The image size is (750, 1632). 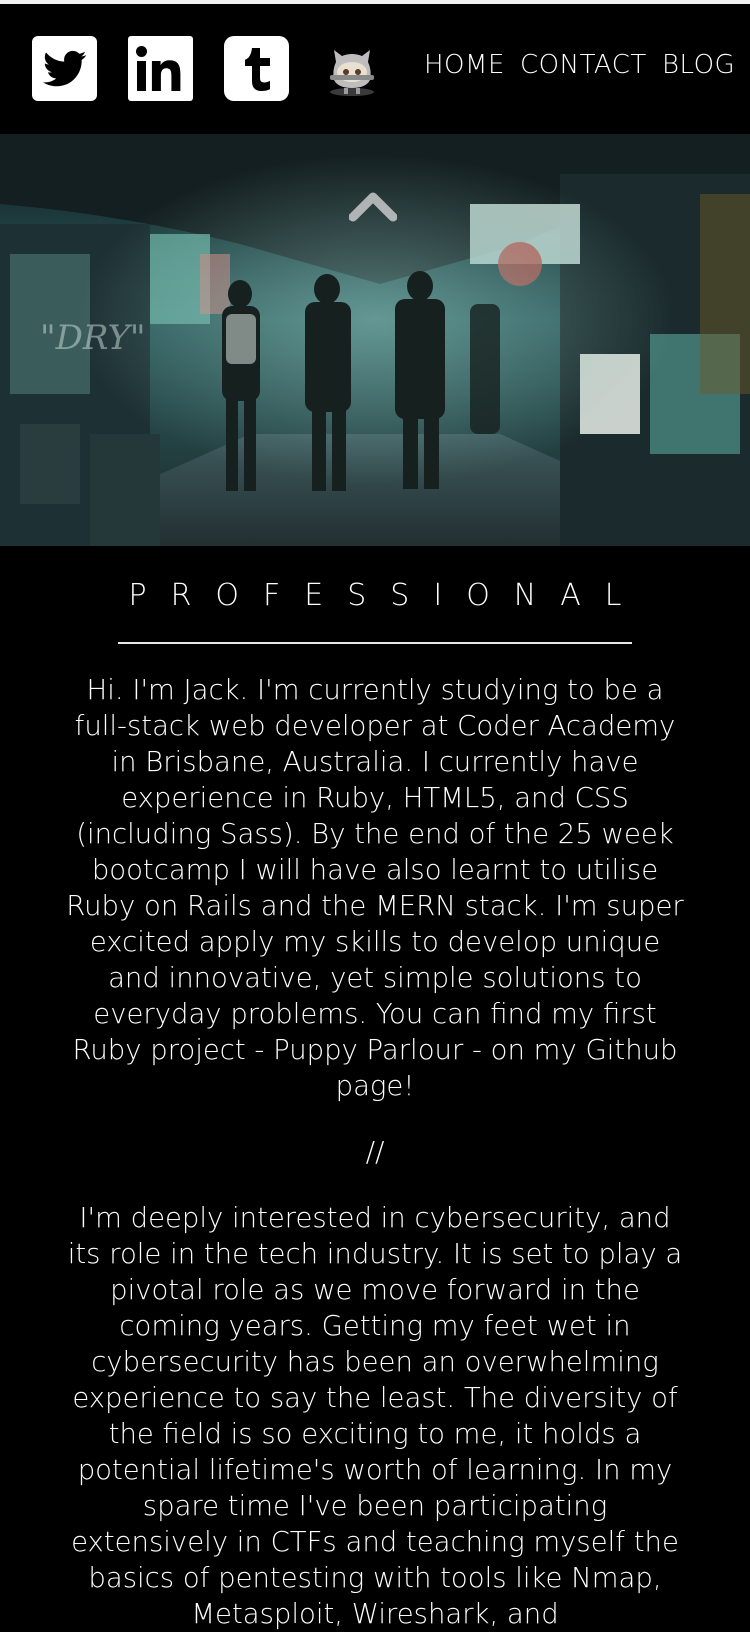 I want to click on github-link, so click(x=352, y=70).